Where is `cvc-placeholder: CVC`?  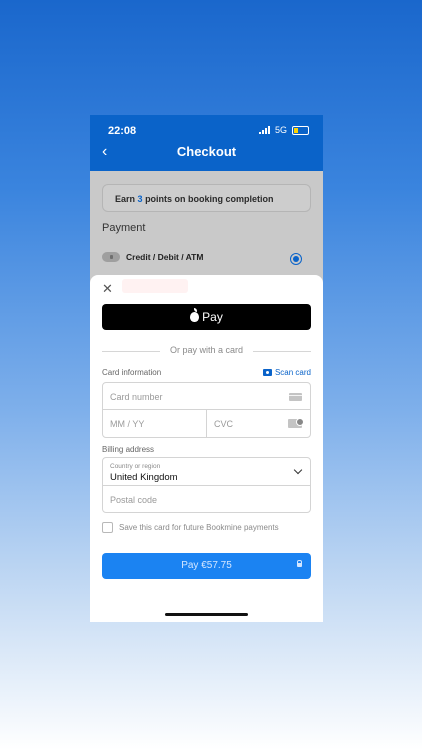 cvc-placeholder: CVC is located at coordinates (224, 424).